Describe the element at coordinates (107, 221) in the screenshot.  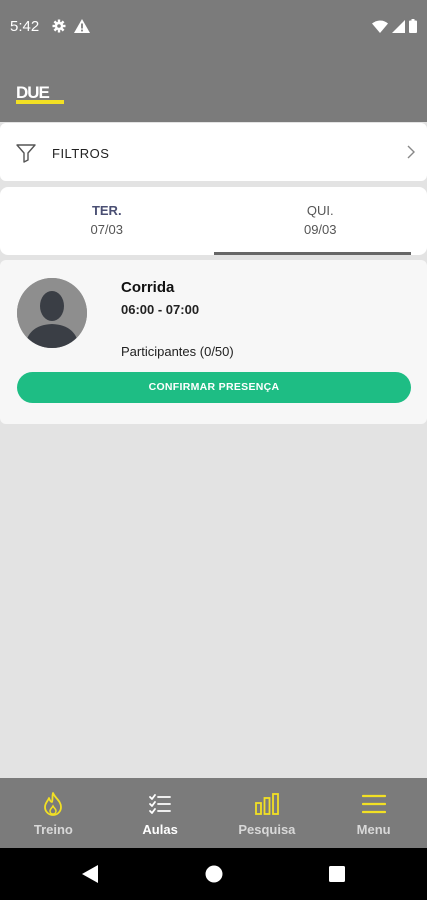
I see `tab-day-tuesday: TER. 07/03` at that location.